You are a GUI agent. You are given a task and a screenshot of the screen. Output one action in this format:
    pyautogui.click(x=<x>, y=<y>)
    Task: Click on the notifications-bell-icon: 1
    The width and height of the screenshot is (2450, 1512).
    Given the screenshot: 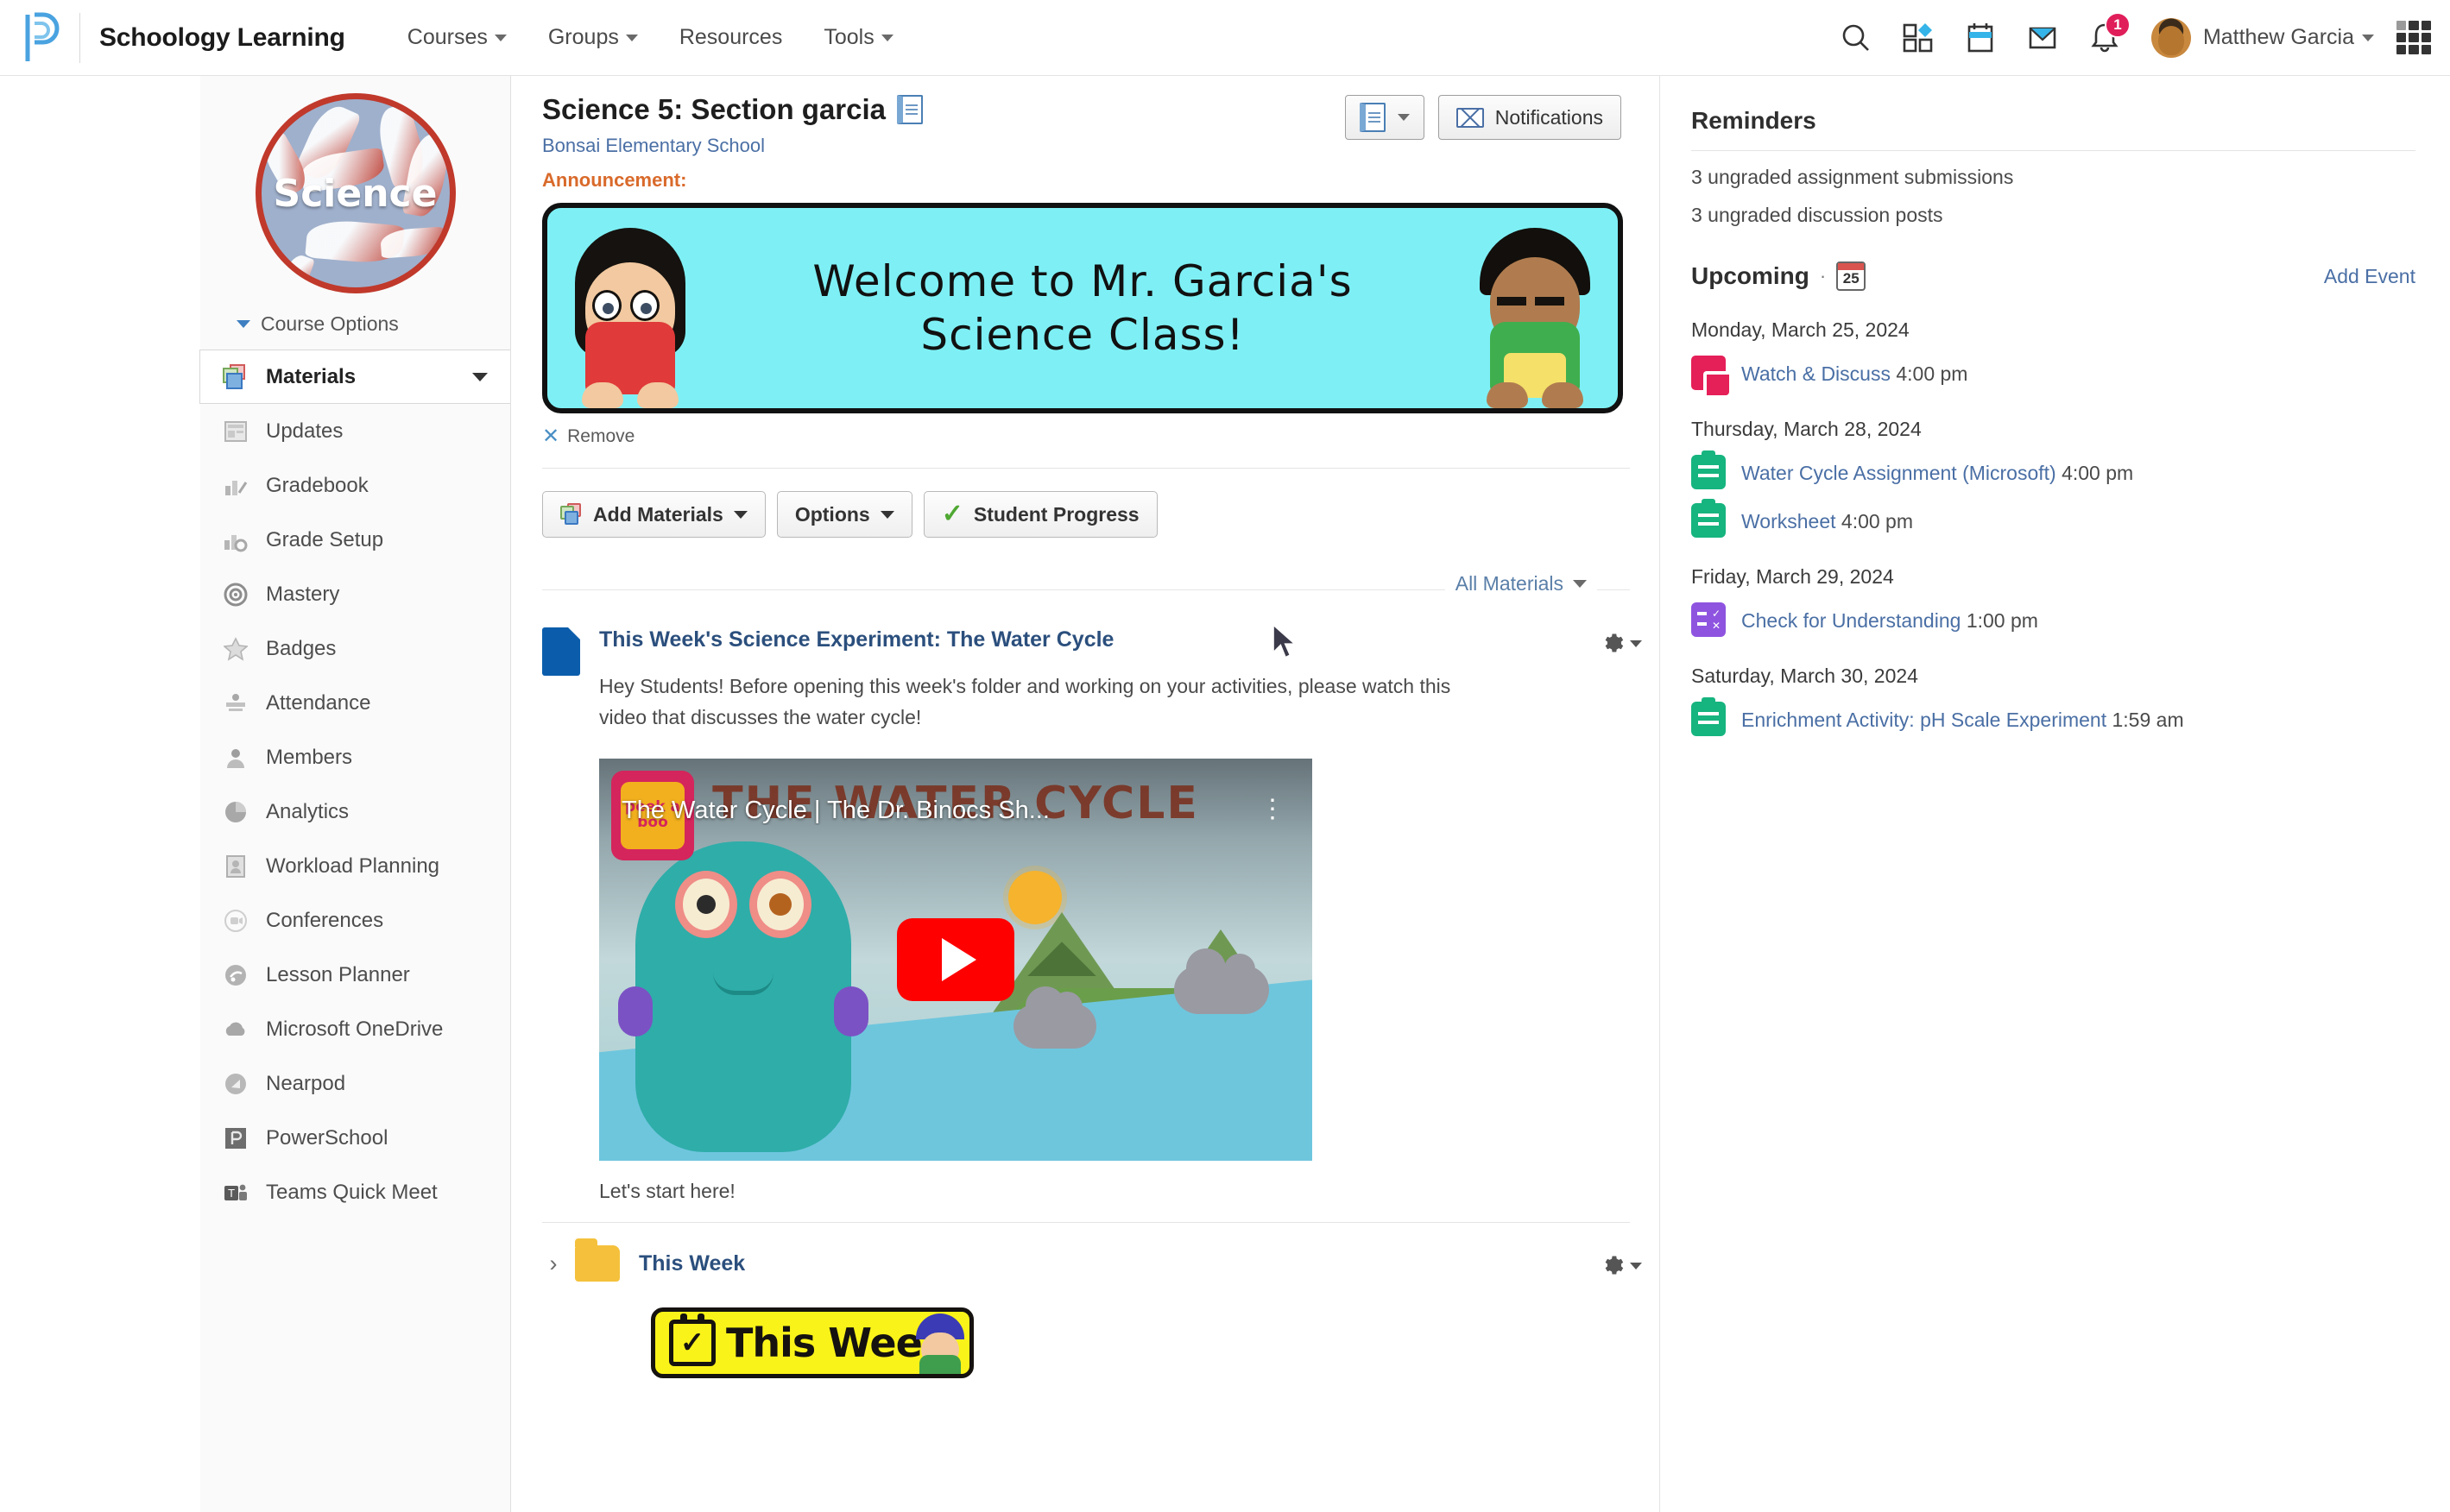 What is the action you would take?
    pyautogui.click(x=2105, y=38)
    